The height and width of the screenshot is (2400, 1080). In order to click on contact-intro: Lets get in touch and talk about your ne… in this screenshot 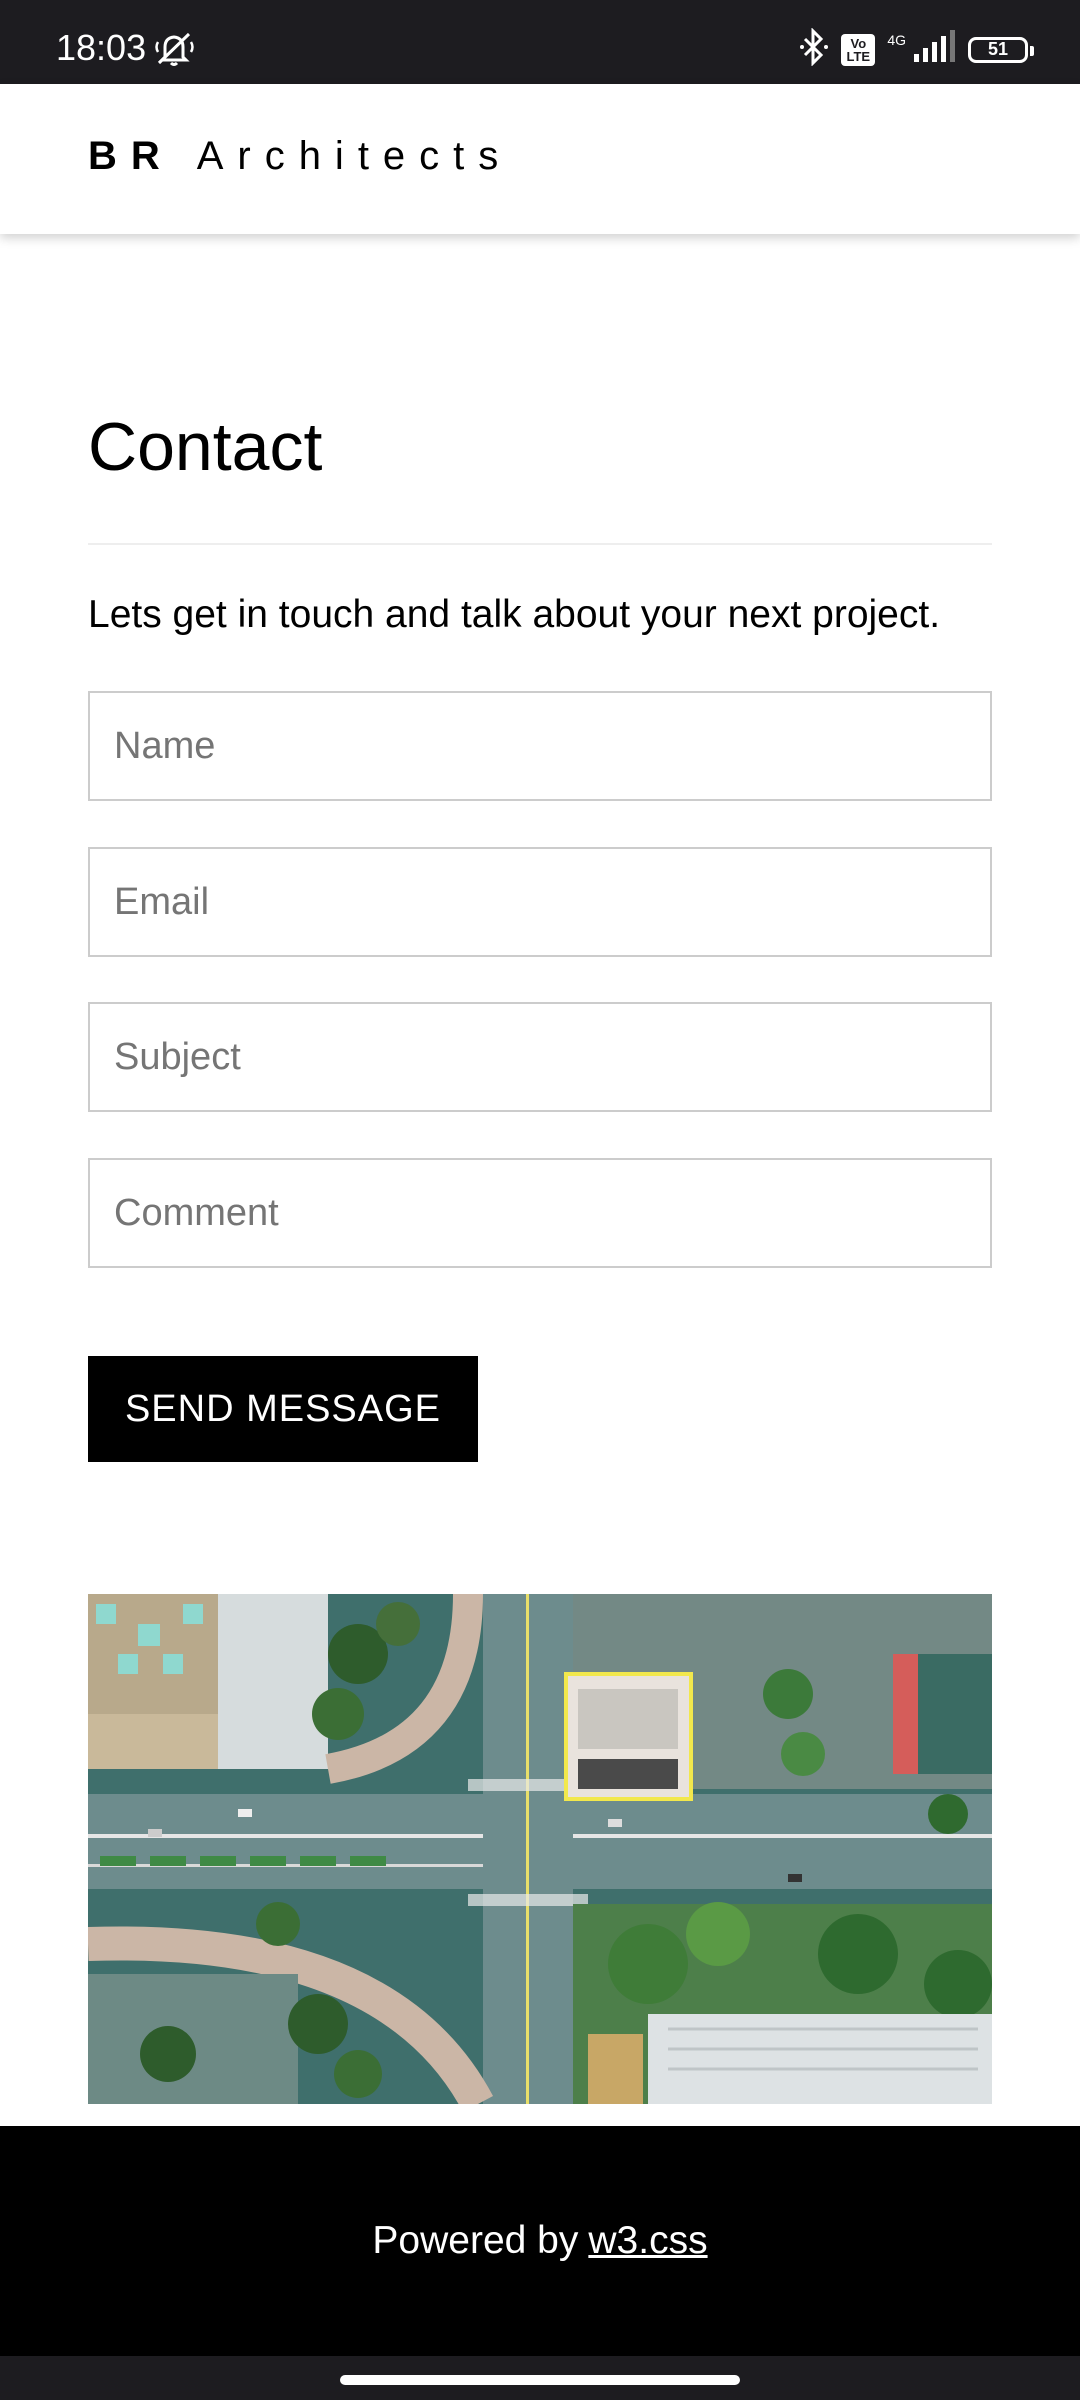, I will do `click(514, 614)`.